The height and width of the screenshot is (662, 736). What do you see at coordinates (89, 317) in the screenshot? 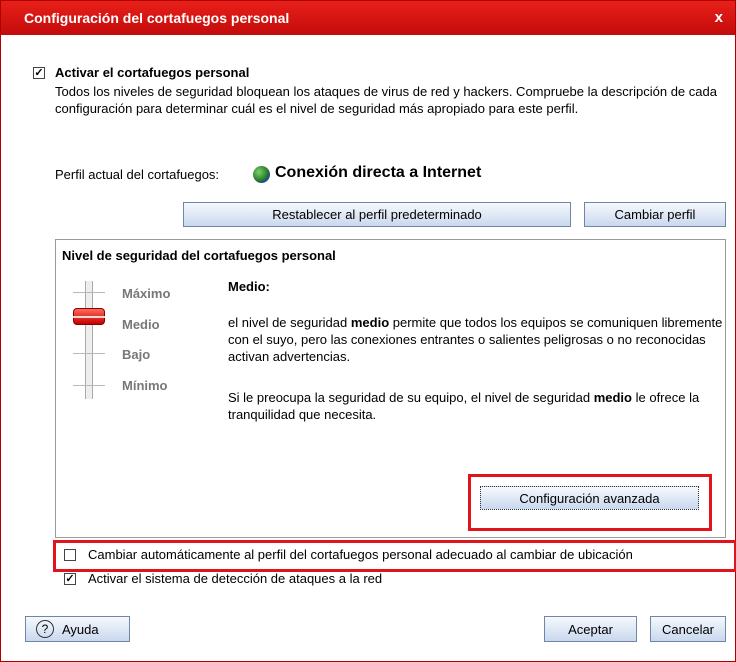
I see `slider-thumb-grip` at bounding box center [89, 317].